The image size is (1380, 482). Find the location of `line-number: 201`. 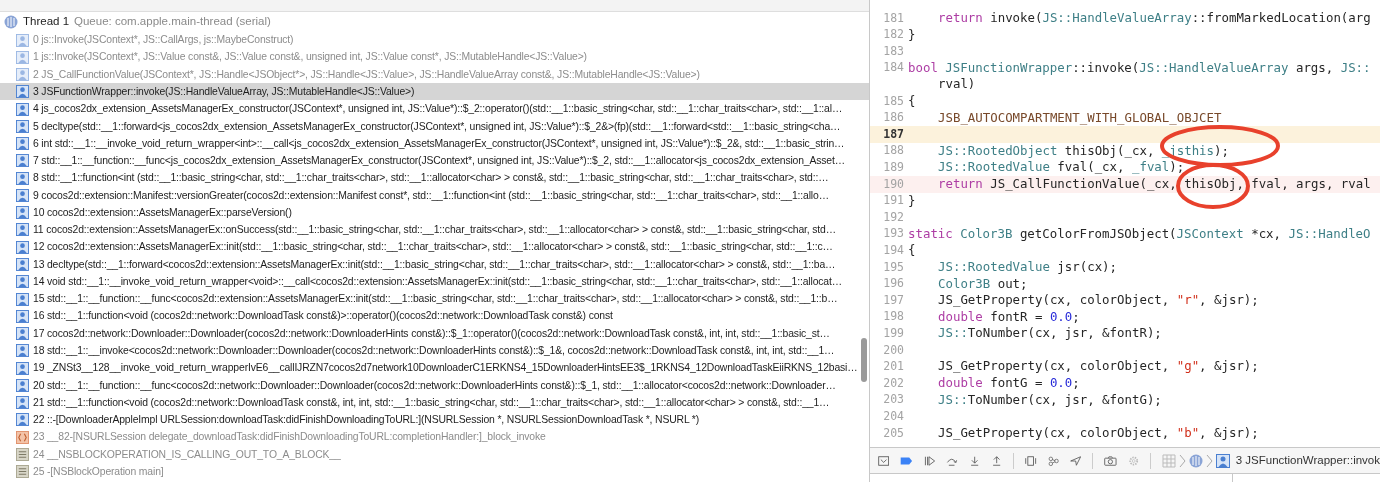

line-number: 201 is located at coordinates (893, 367).